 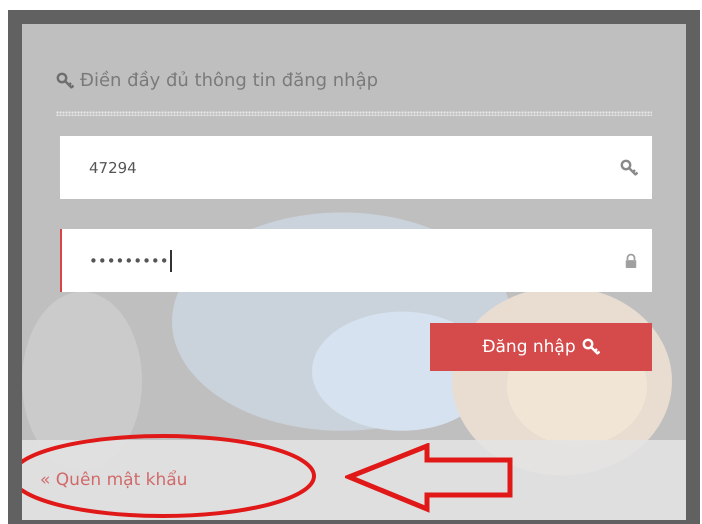 I want to click on arrow-icon, so click(x=430, y=478).